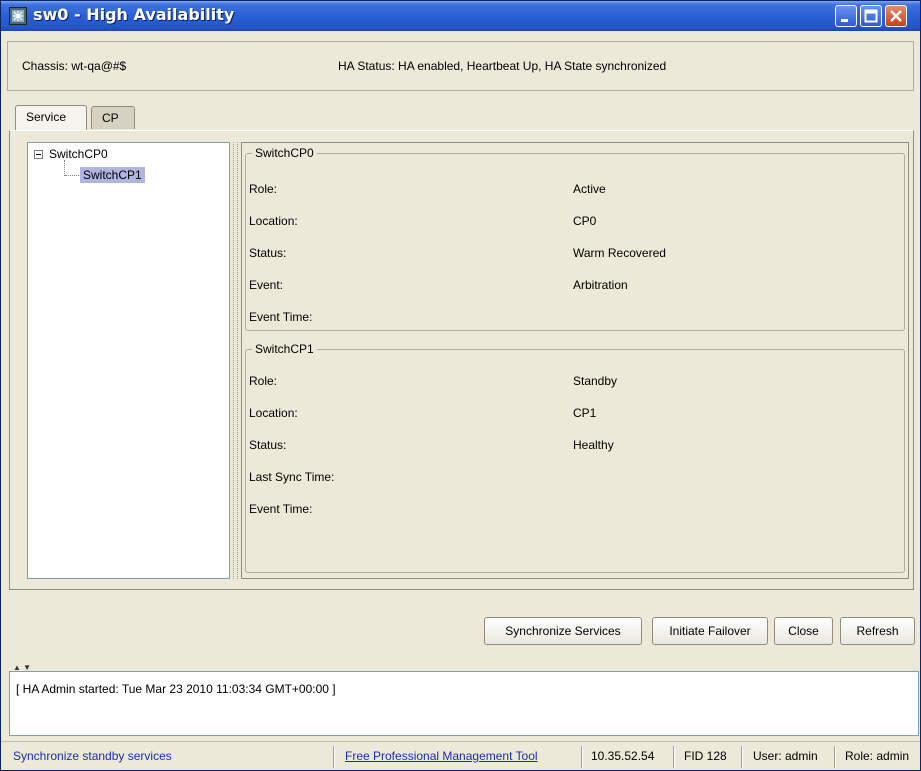 The image size is (921, 771). I want to click on cp-tree: SwitchCP0 SwitchCP1, so click(128, 360).